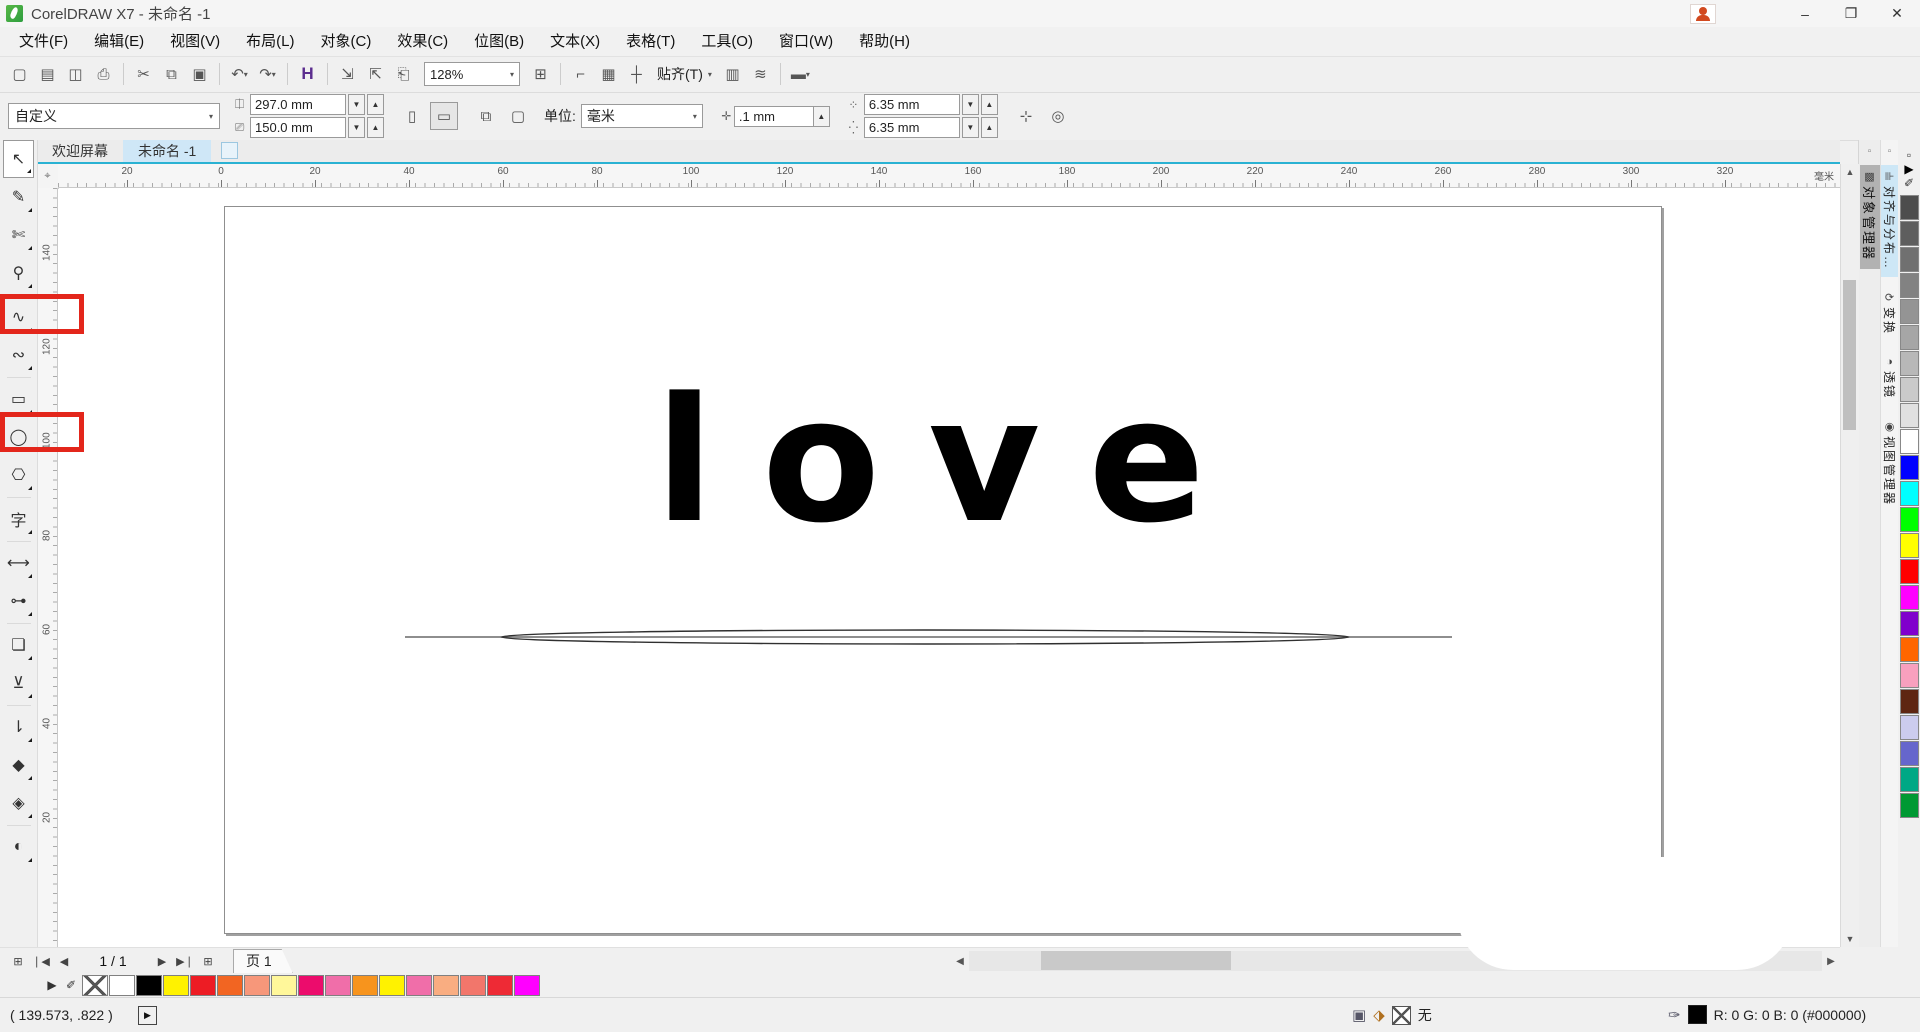  I want to click on smart-fill-tool: ◆, so click(18, 765).